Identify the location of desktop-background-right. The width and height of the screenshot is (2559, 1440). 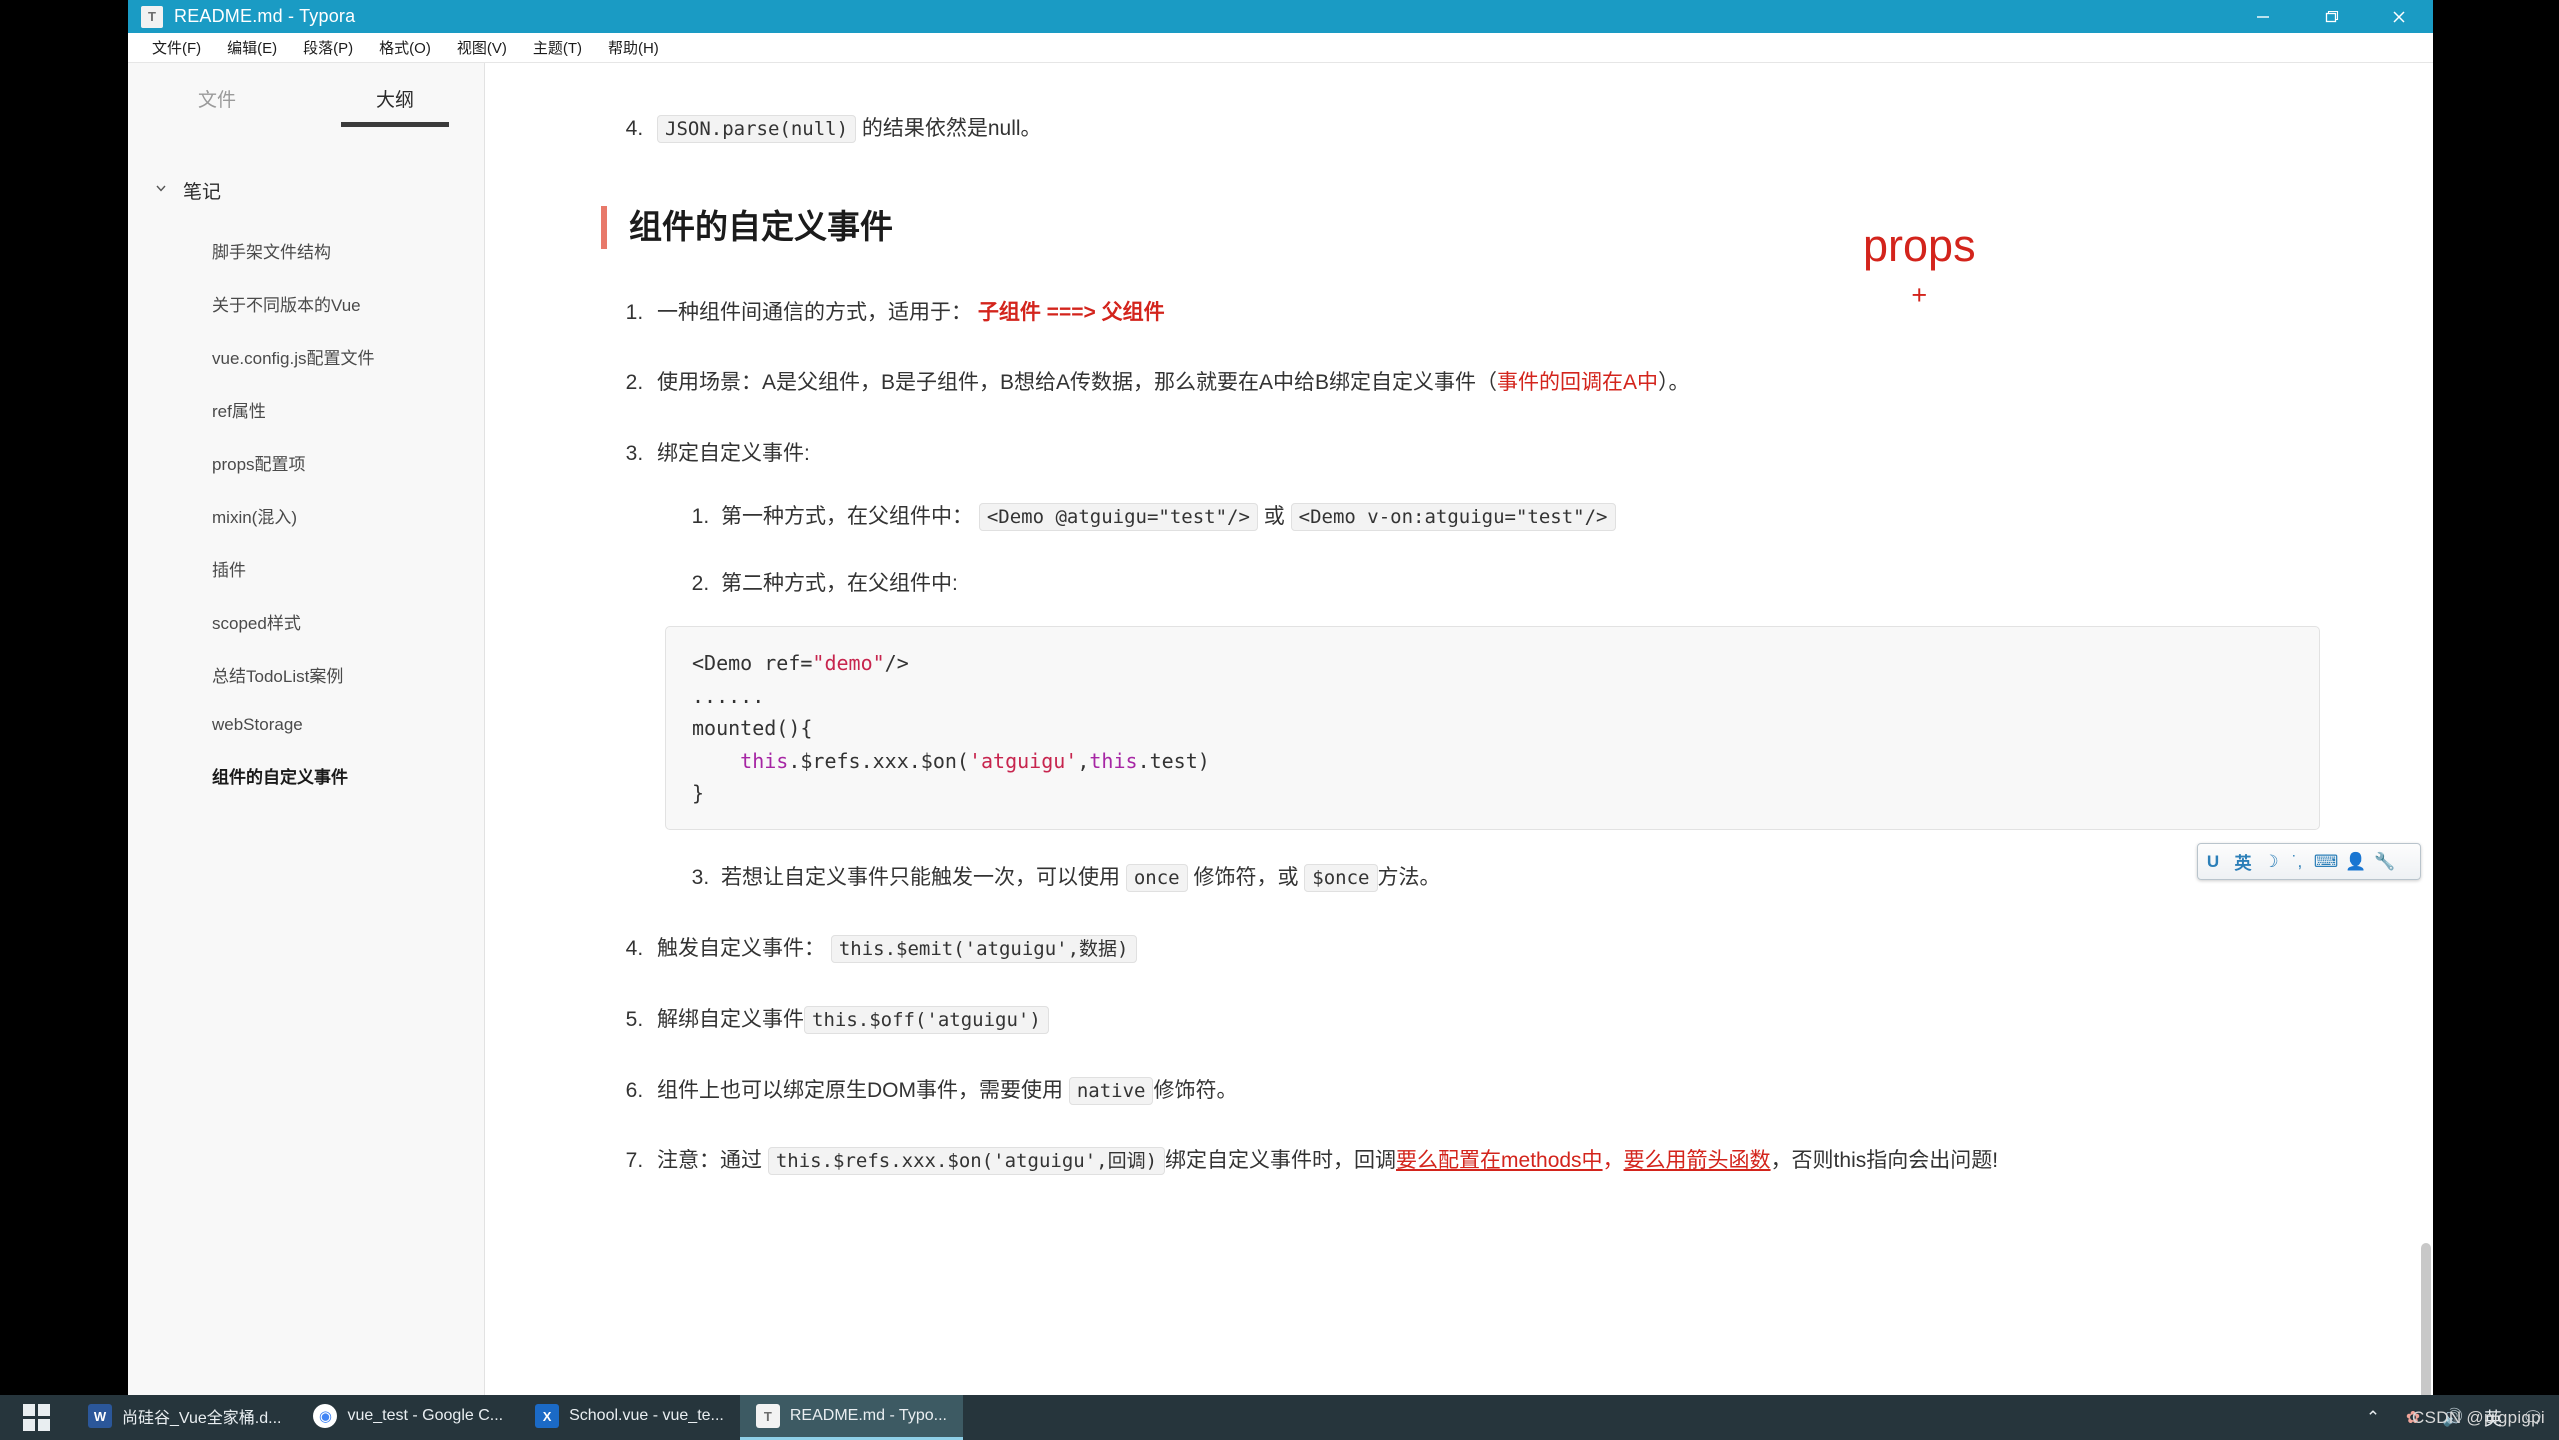
(2496, 697).